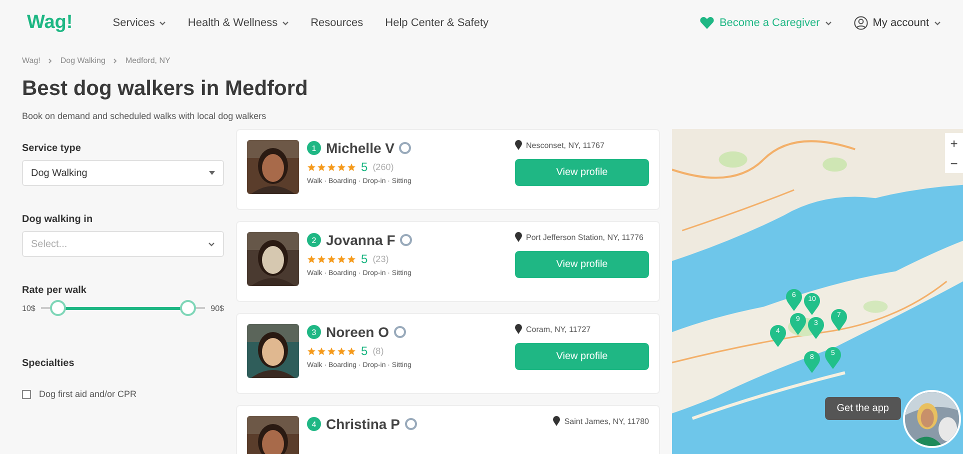 The width and height of the screenshot is (963, 454). Describe the element at coordinates (314, 332) in the screenshot. I see `rank-badge: 3` at that location.